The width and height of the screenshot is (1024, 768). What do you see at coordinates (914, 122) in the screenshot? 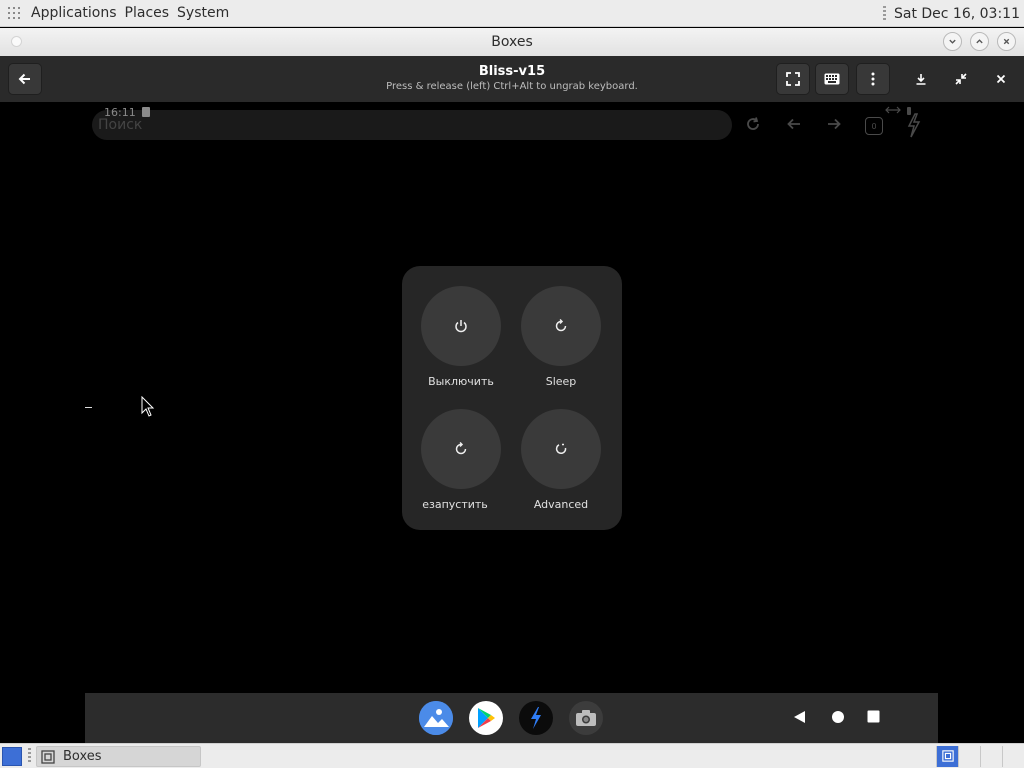
I see `battery-lightning-icon` at bounding box center [914, 122].